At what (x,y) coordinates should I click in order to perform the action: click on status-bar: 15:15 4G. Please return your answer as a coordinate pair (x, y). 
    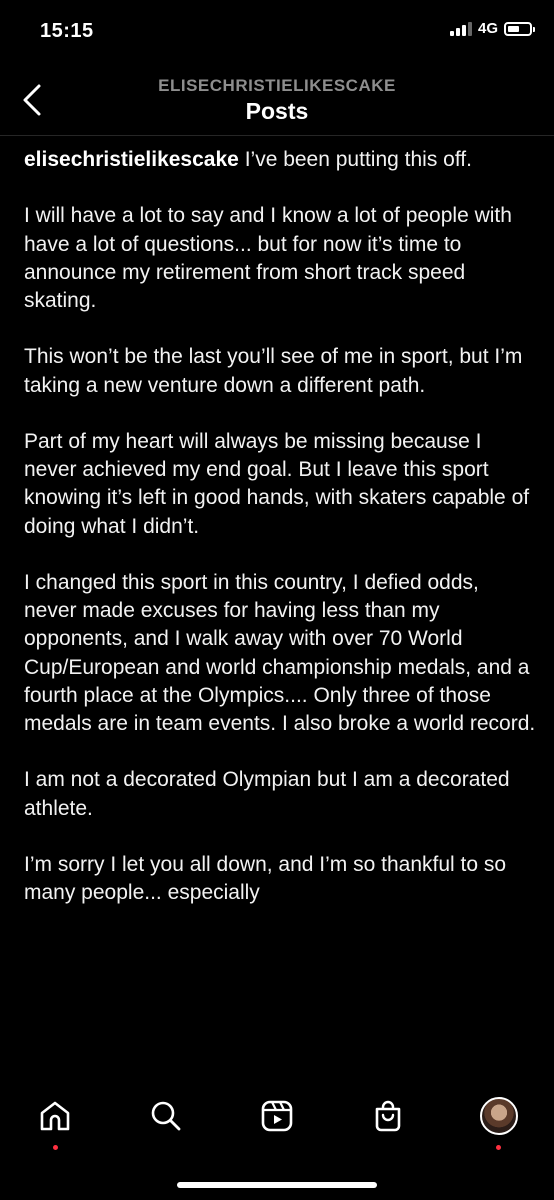
    Looking at the image, I should click on (277, 32).